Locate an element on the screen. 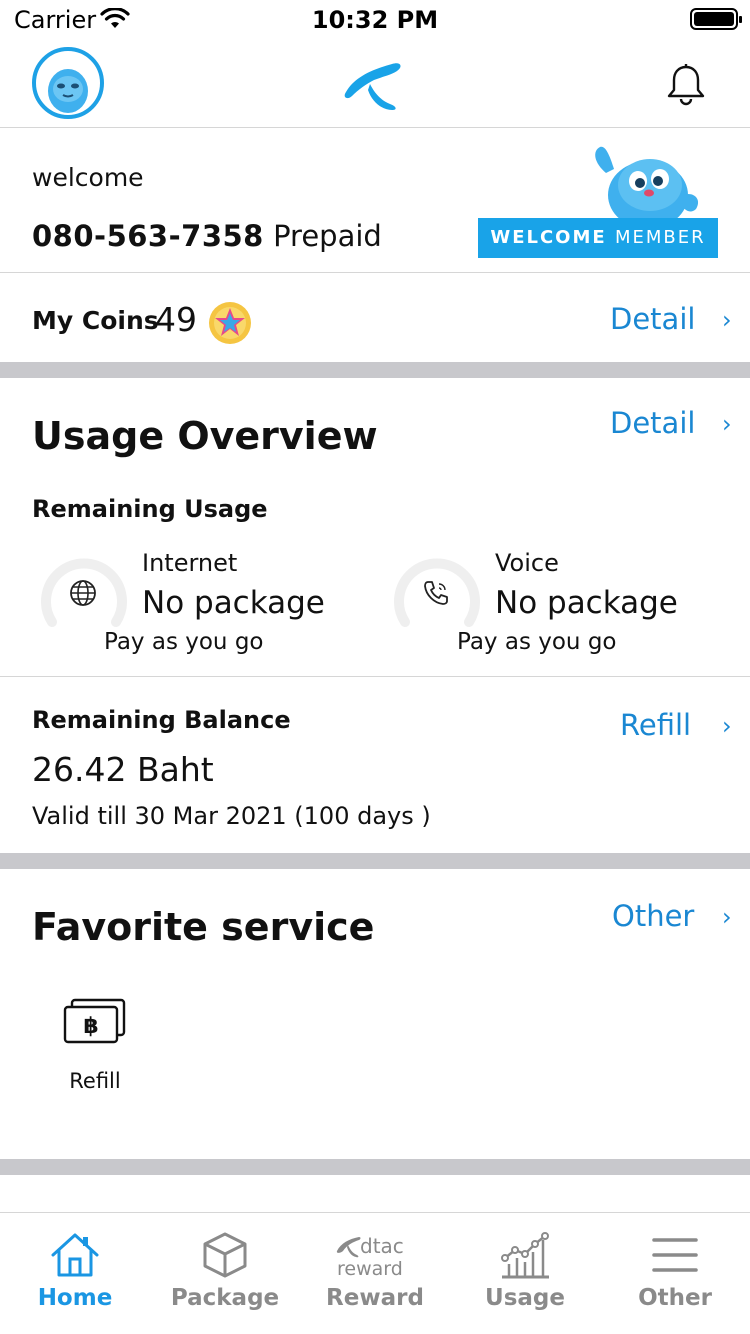 The image size is (750, 1334). dtac-logo-icon is located at coordinates (373, 85).